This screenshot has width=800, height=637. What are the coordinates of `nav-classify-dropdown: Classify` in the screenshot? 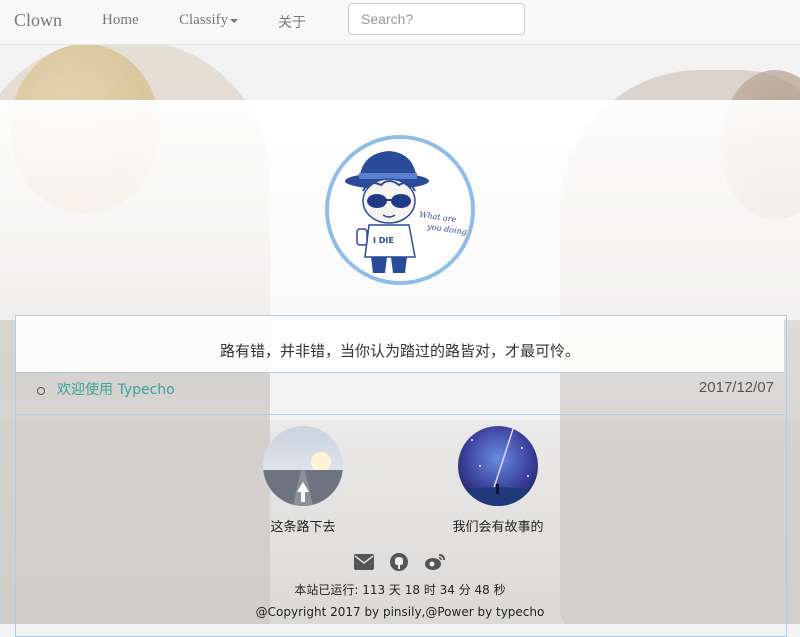 It's located at (209, 20).